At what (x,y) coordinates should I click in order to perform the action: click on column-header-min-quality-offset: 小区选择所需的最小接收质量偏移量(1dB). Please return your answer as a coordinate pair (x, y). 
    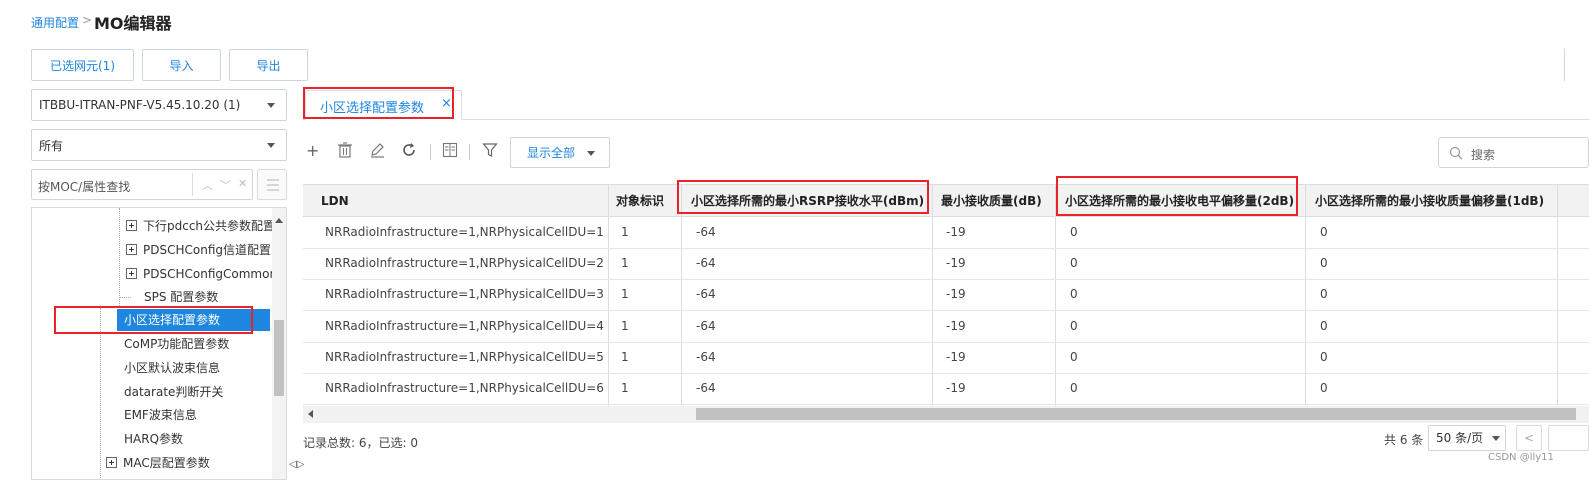
    Looking at the image, I should click on (1429, 201).